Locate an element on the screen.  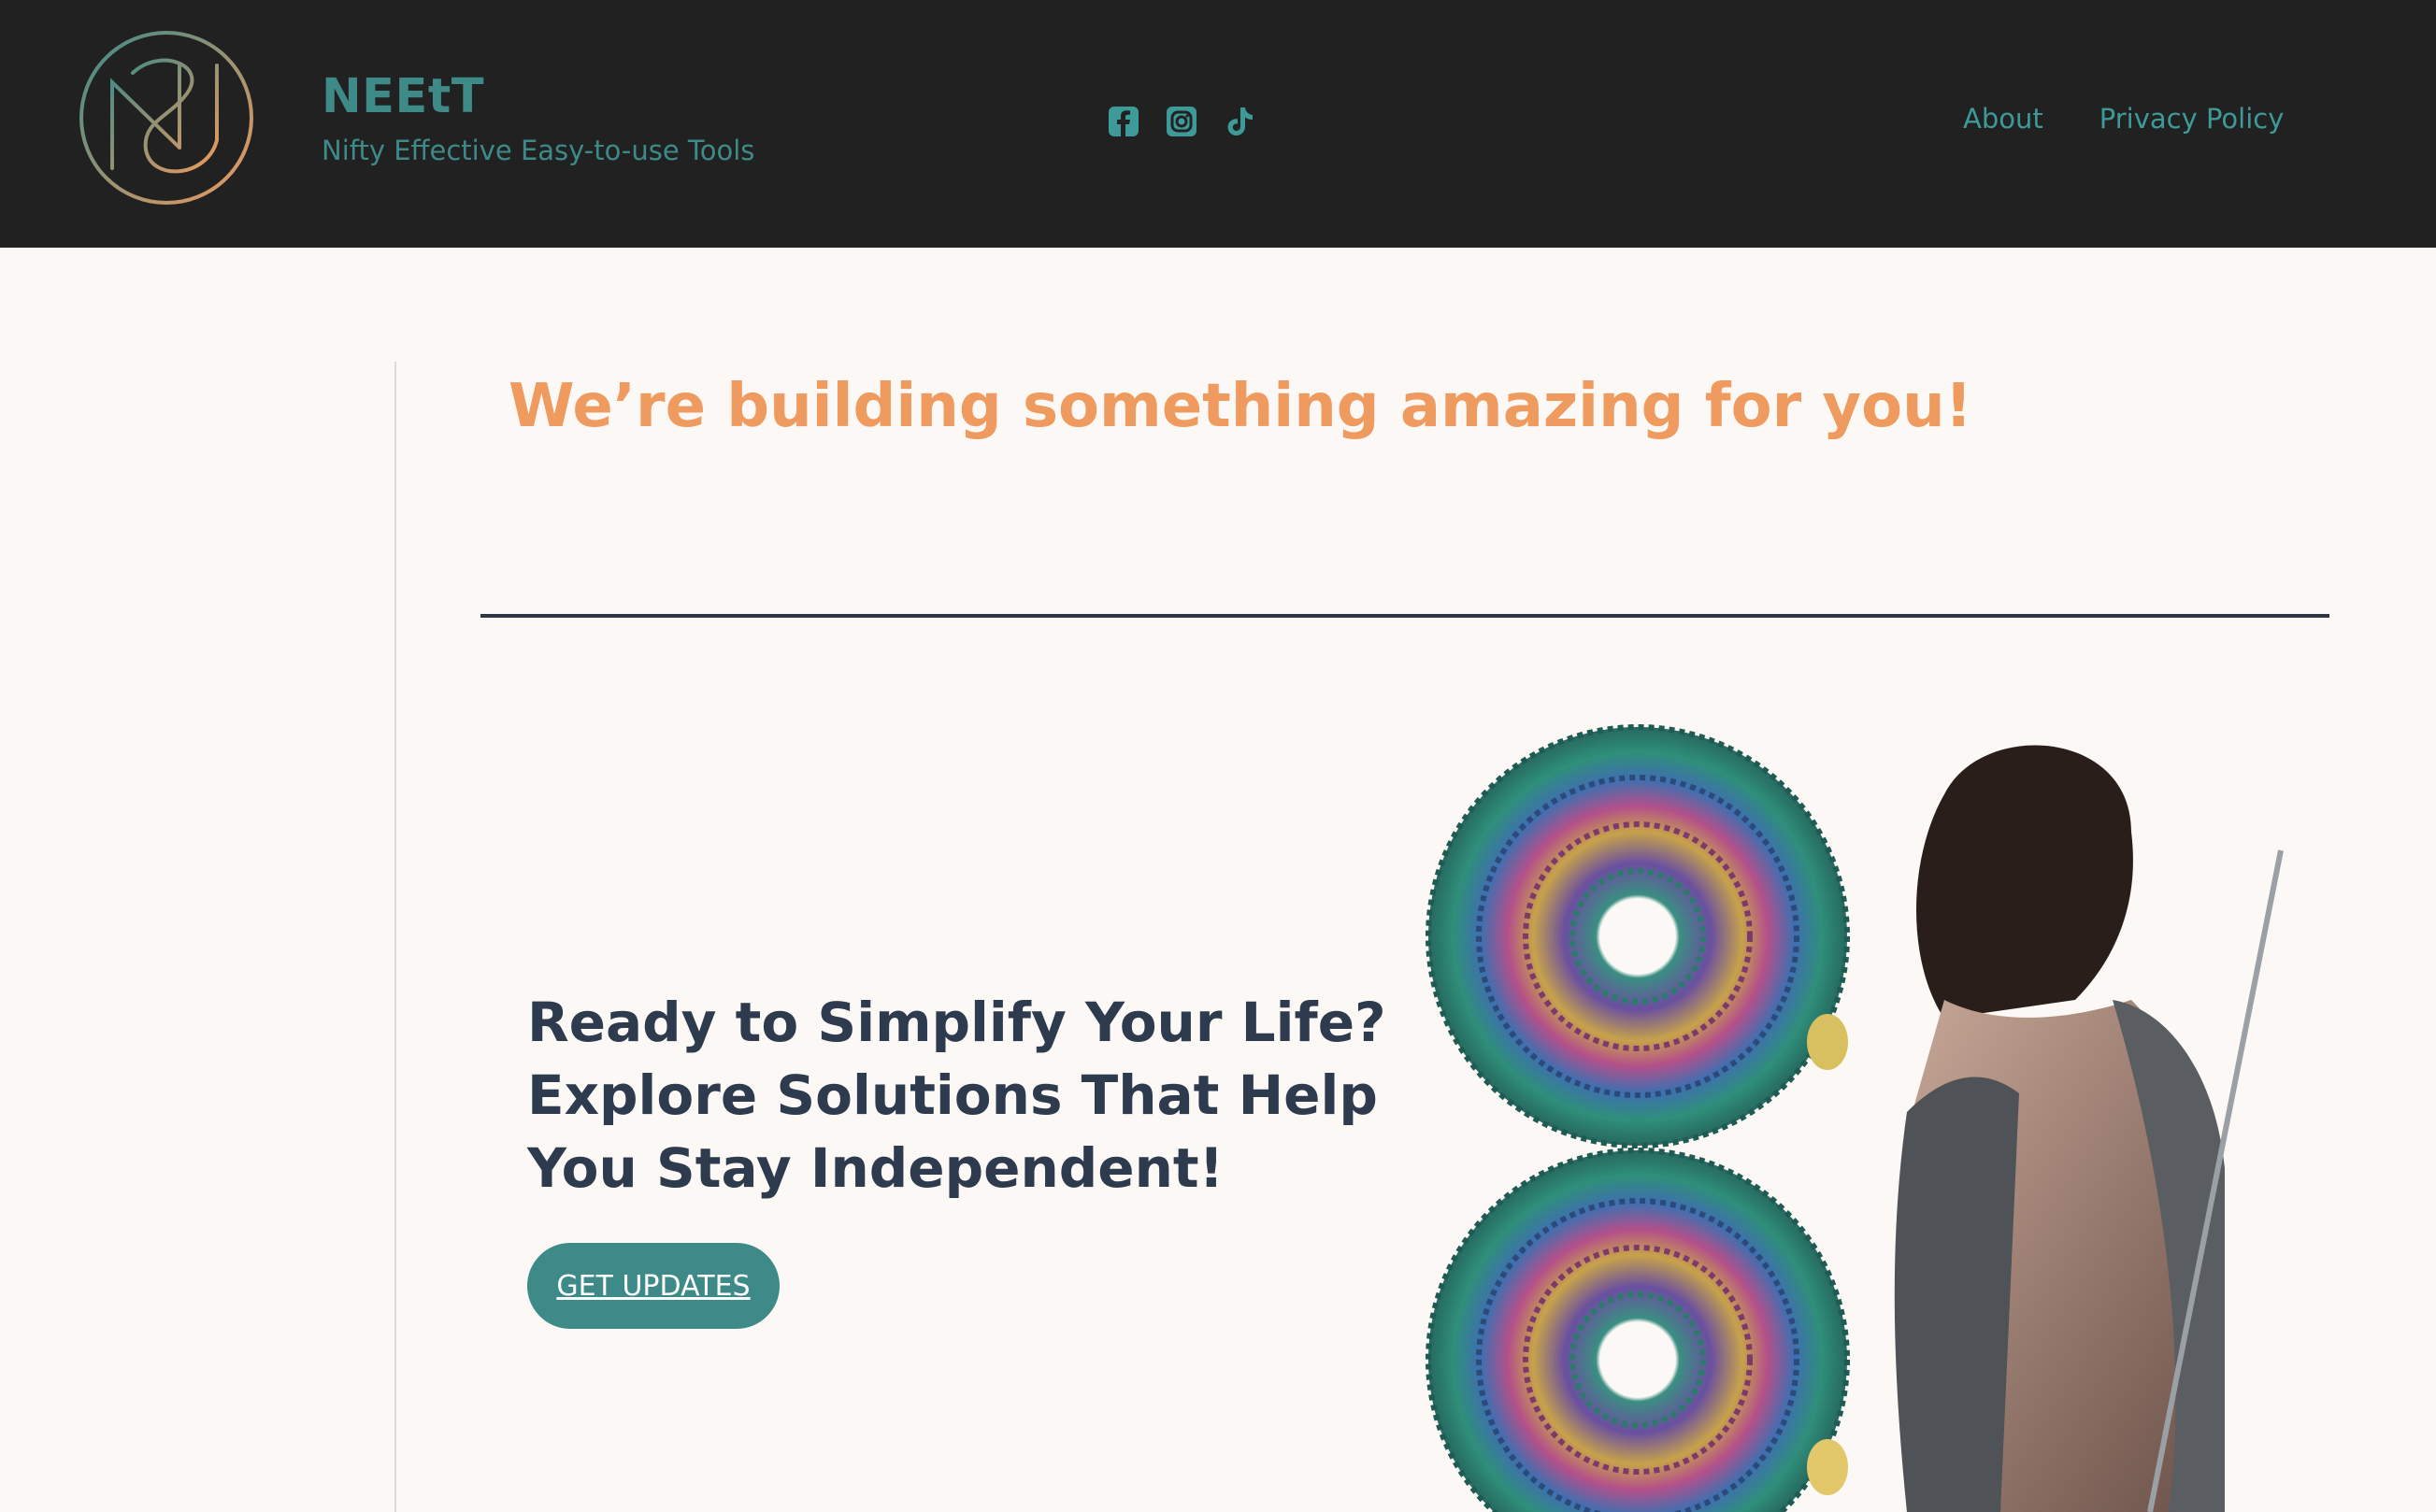
social-links is located at coordinates (1182, 121).